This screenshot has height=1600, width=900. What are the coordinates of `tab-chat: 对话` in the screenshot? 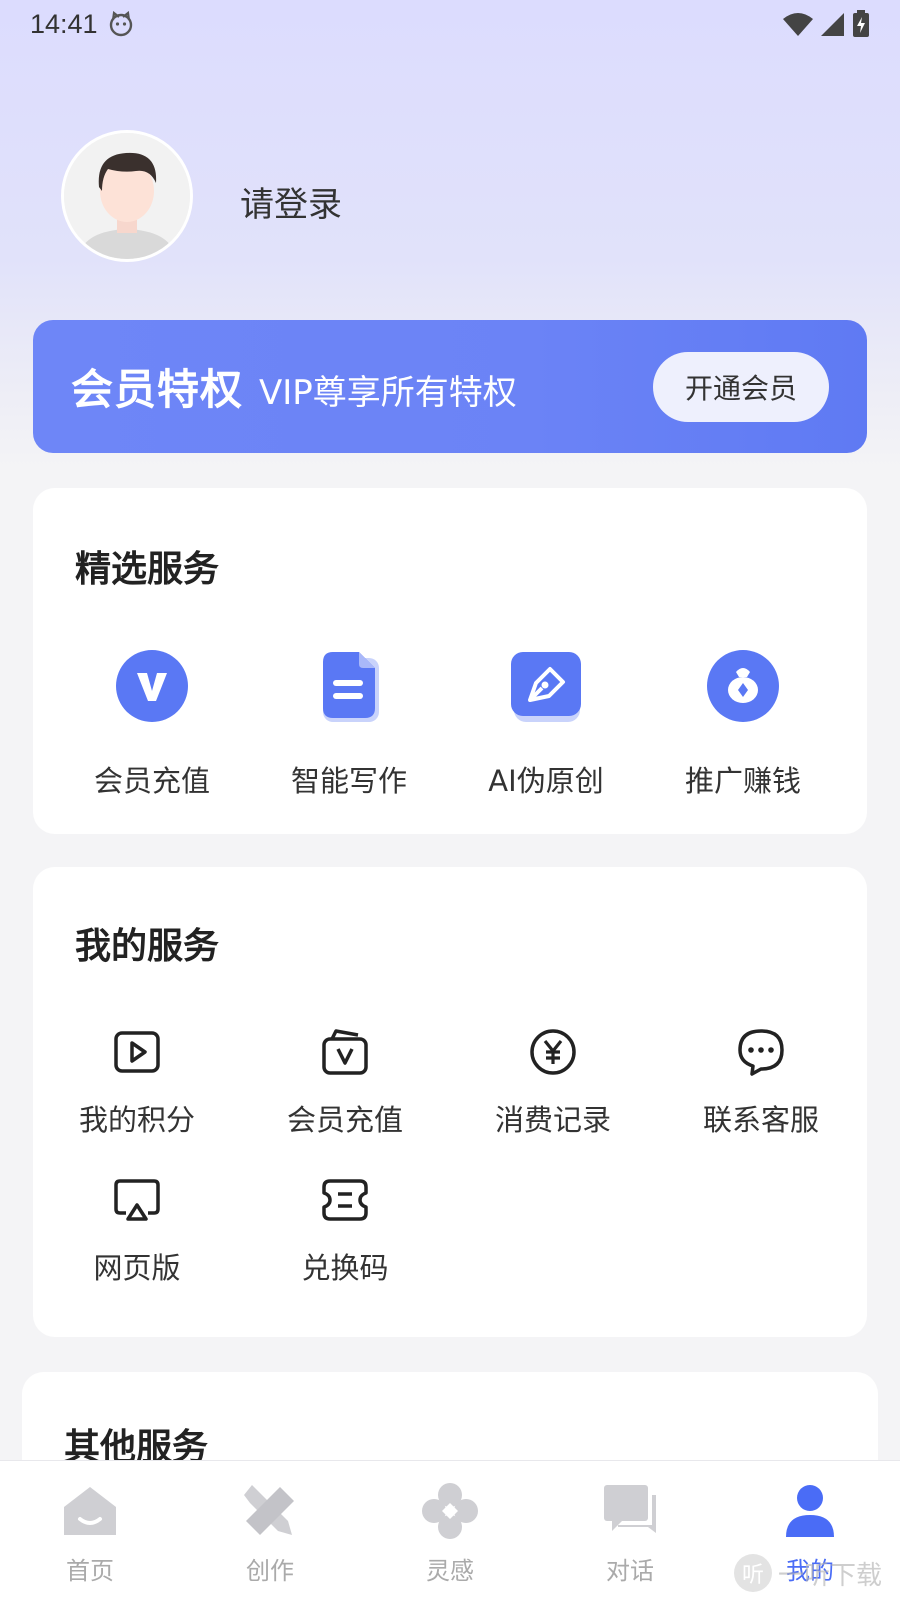 It's located at (630, 1533).